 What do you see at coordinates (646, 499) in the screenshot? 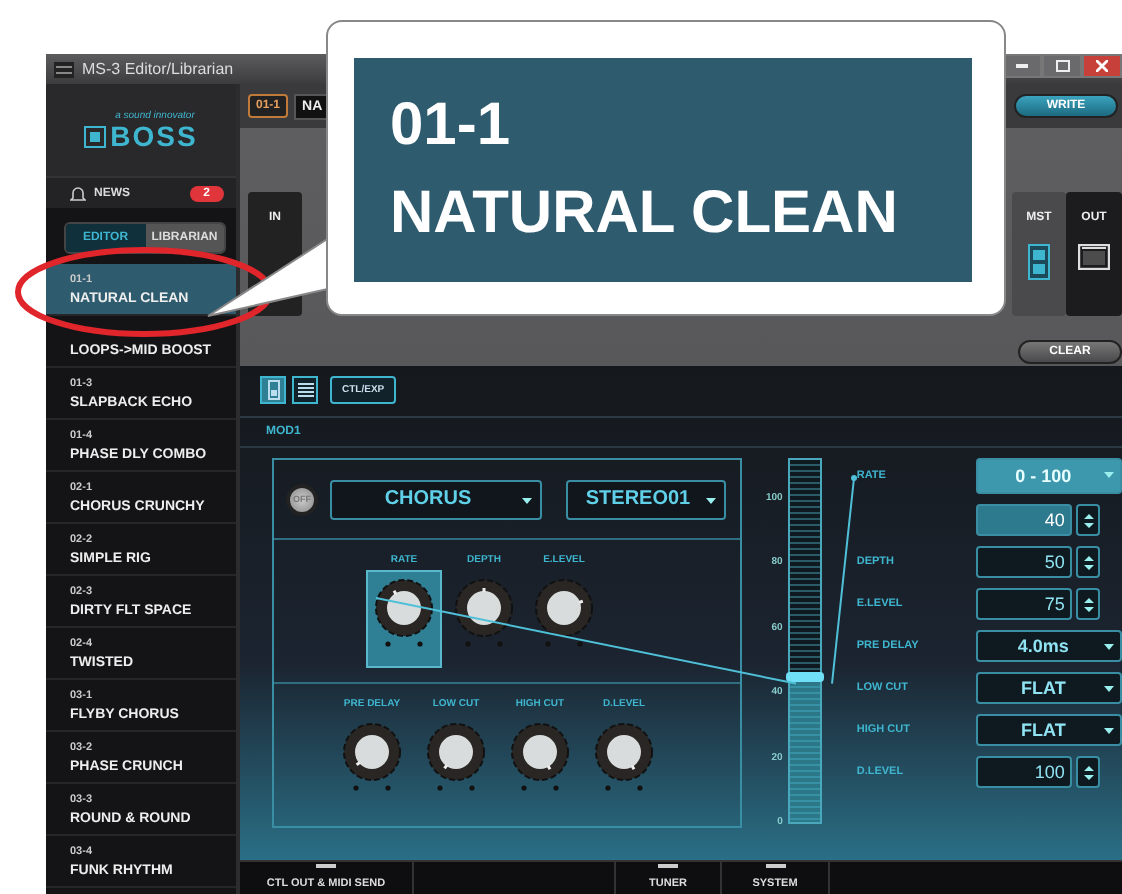
I see `mode-dropdown: STEREO01` at bounding box center [646, 499].